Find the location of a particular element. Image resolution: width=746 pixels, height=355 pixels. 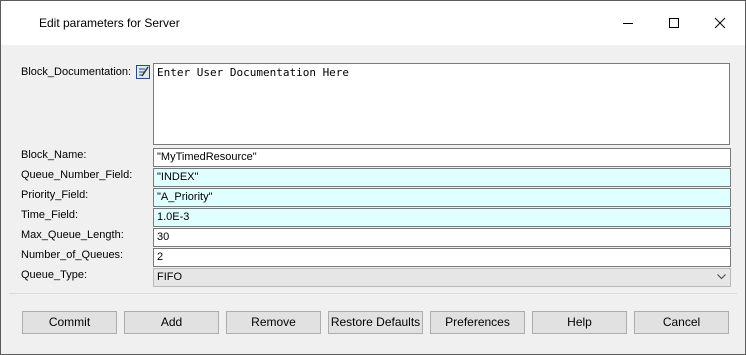

close-icon is located at coordinates (720, 23).